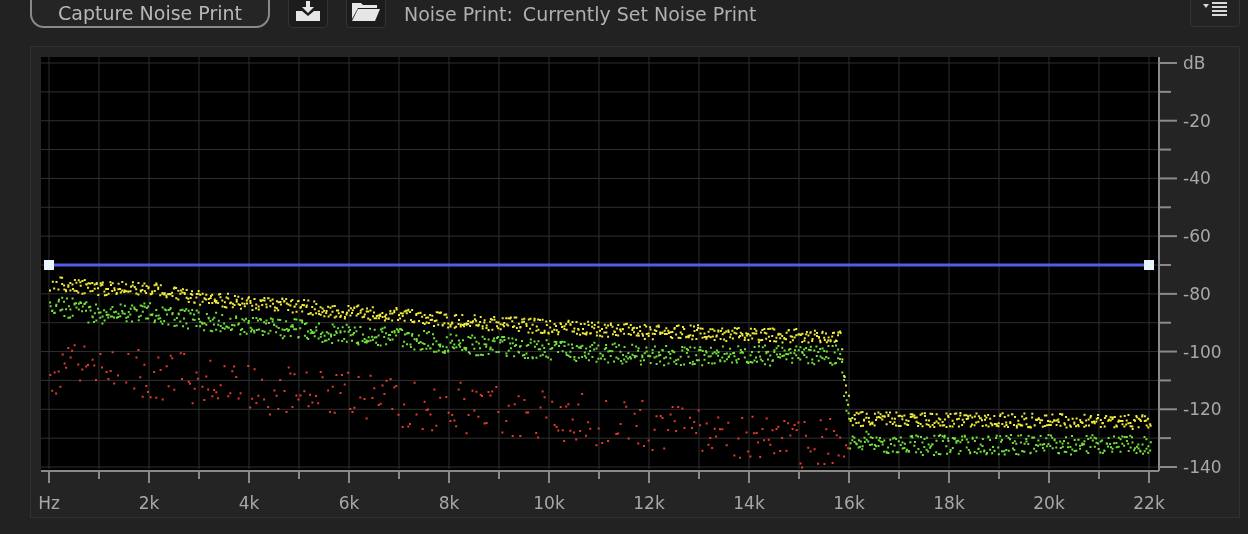 This screenshot has width=1248, height=534. I want to click on x-tick-label: 8k, so click(449, 503).